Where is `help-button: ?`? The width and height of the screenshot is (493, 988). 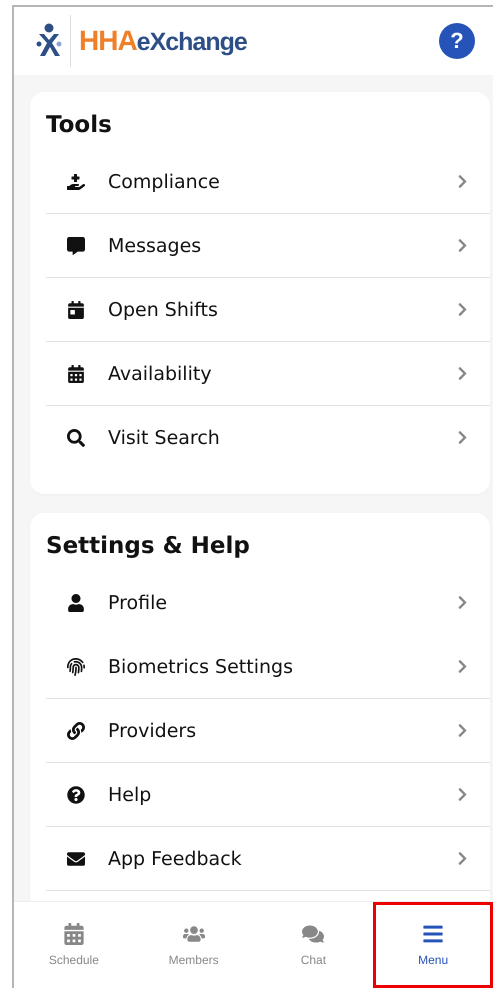 help-button: ? is located at coordinates (457, 41).